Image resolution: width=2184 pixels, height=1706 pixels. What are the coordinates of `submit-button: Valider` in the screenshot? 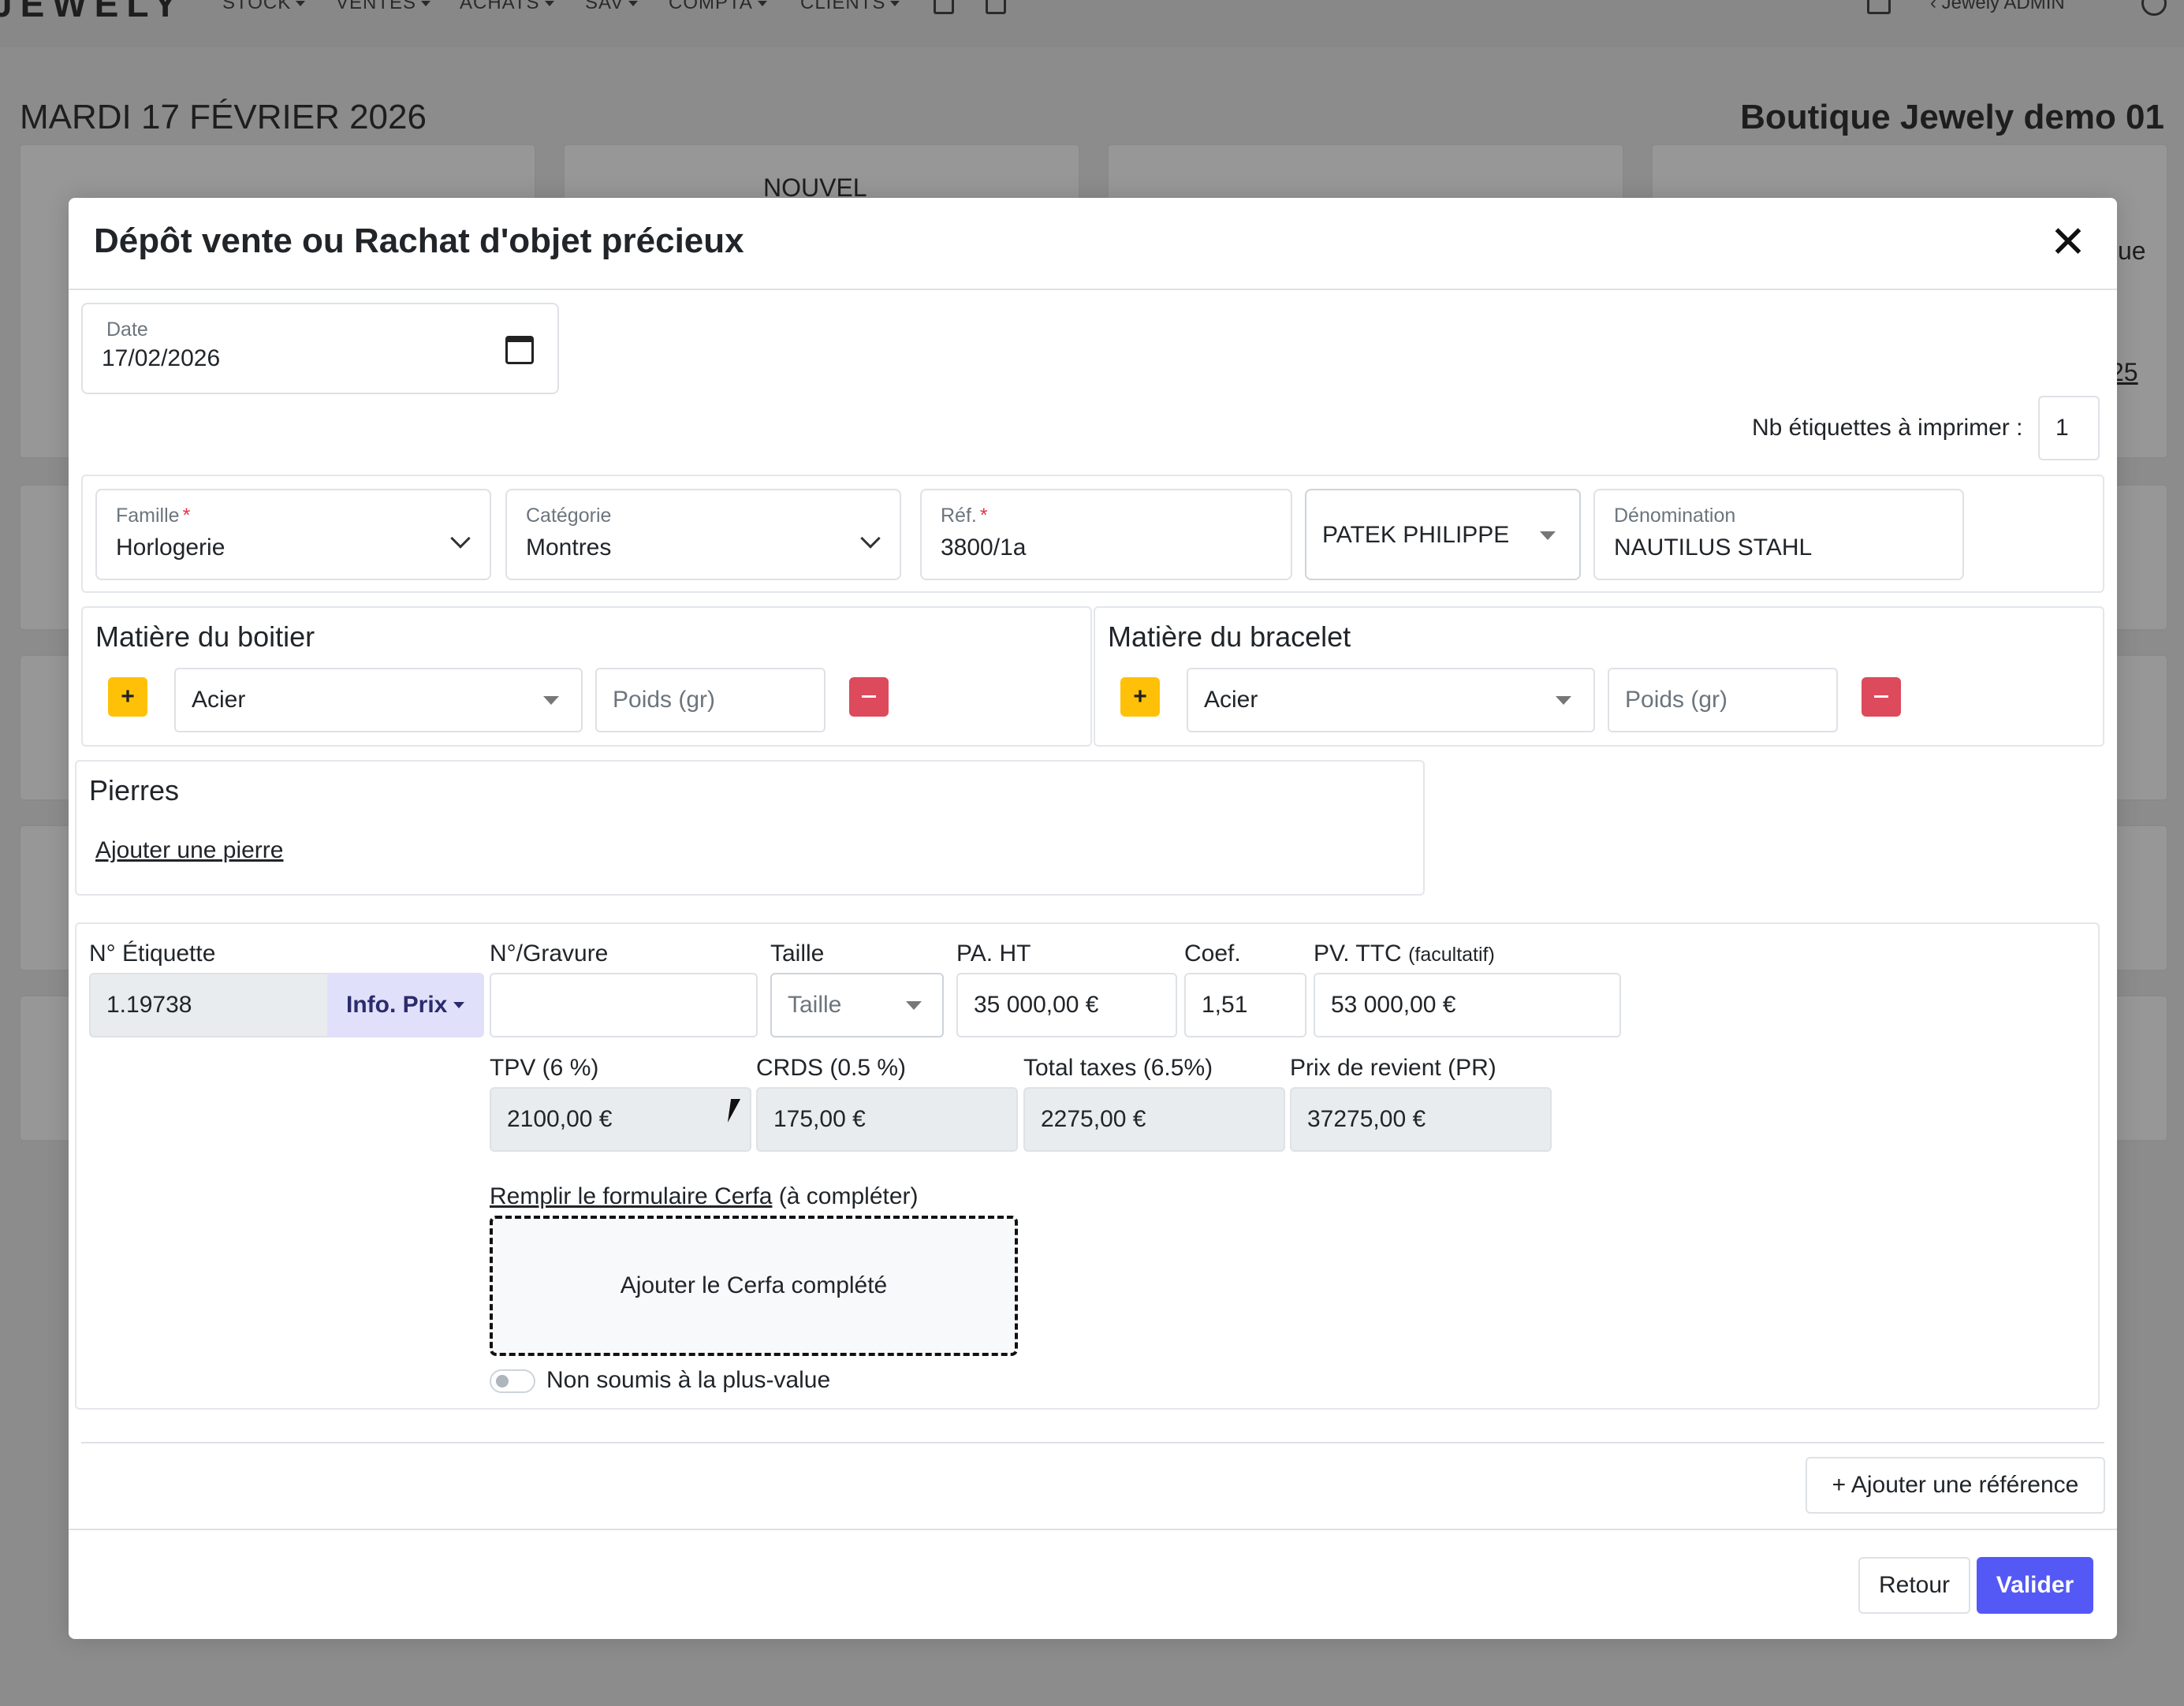 It's located at (2035, 1585).